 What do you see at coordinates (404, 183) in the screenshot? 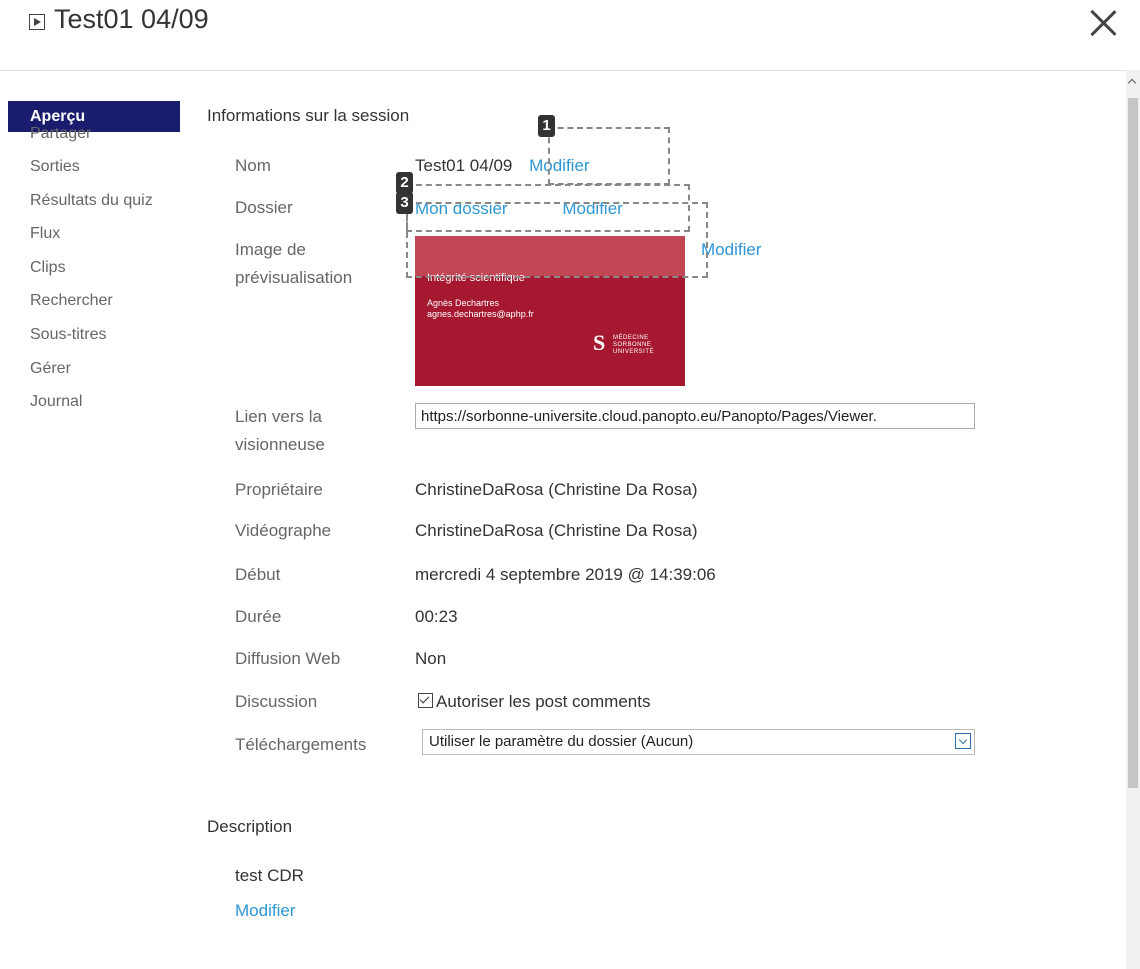
I see `annotation-badge-2: 2` at bounding box center [404, 183].